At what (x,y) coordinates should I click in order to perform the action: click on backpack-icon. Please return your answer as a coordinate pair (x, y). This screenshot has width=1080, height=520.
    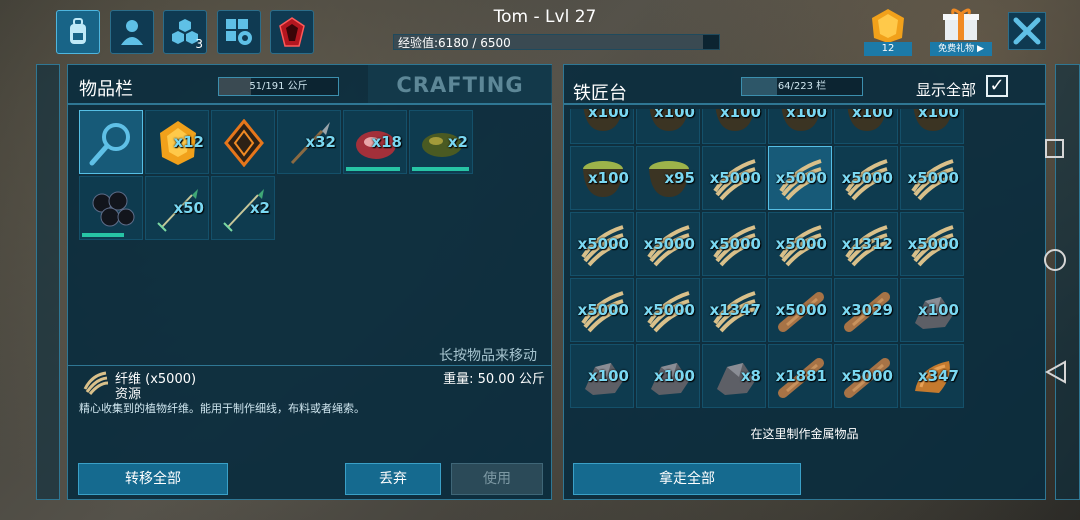
    Looking at the image, I should click on (78, 31).